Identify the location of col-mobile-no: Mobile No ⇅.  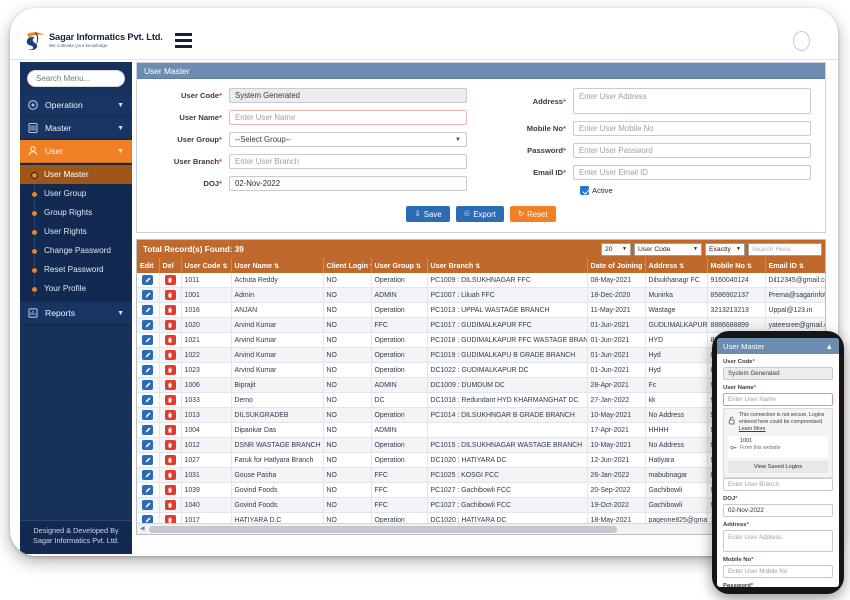
(736, 265).